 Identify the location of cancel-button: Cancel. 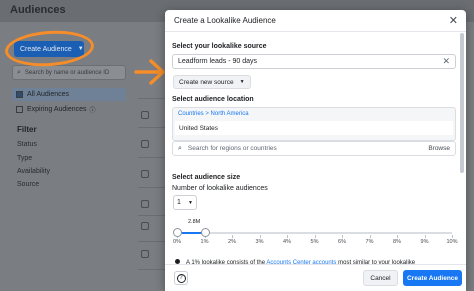
(380, 278).